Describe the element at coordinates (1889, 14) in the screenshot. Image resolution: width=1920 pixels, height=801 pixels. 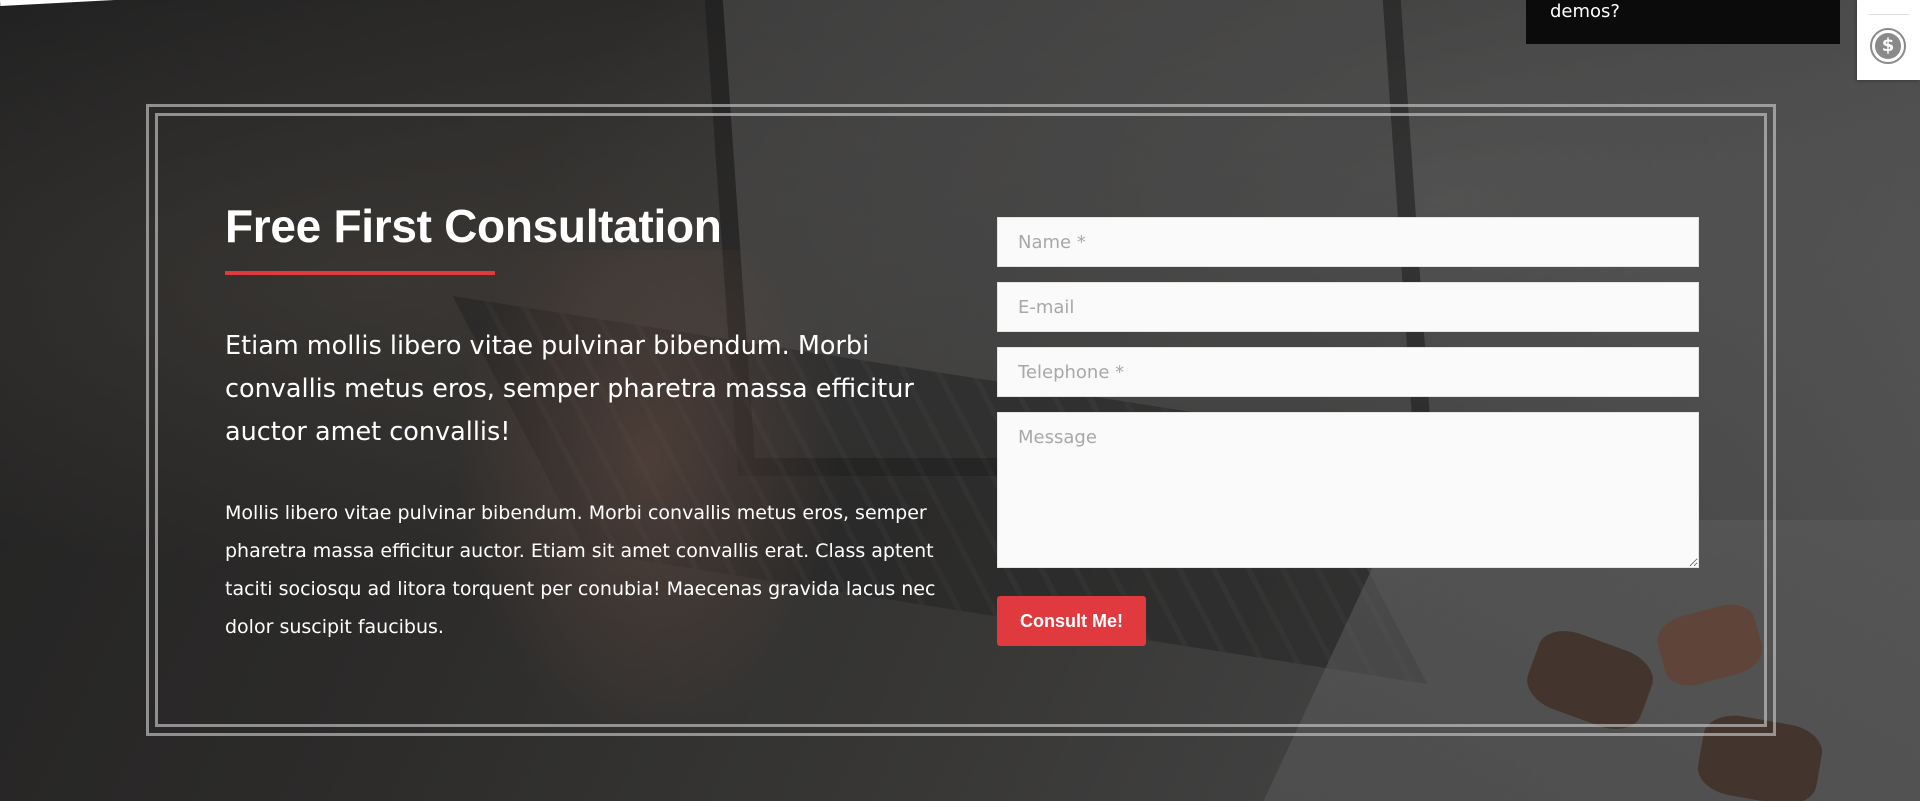
I see `widget-divider` at that location.